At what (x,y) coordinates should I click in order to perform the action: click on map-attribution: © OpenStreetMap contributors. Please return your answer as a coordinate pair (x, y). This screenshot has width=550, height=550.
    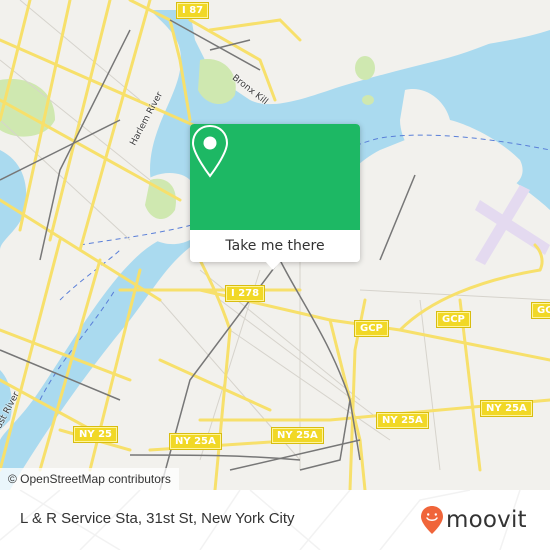
    Looking at the image, I should click on (89, 479).